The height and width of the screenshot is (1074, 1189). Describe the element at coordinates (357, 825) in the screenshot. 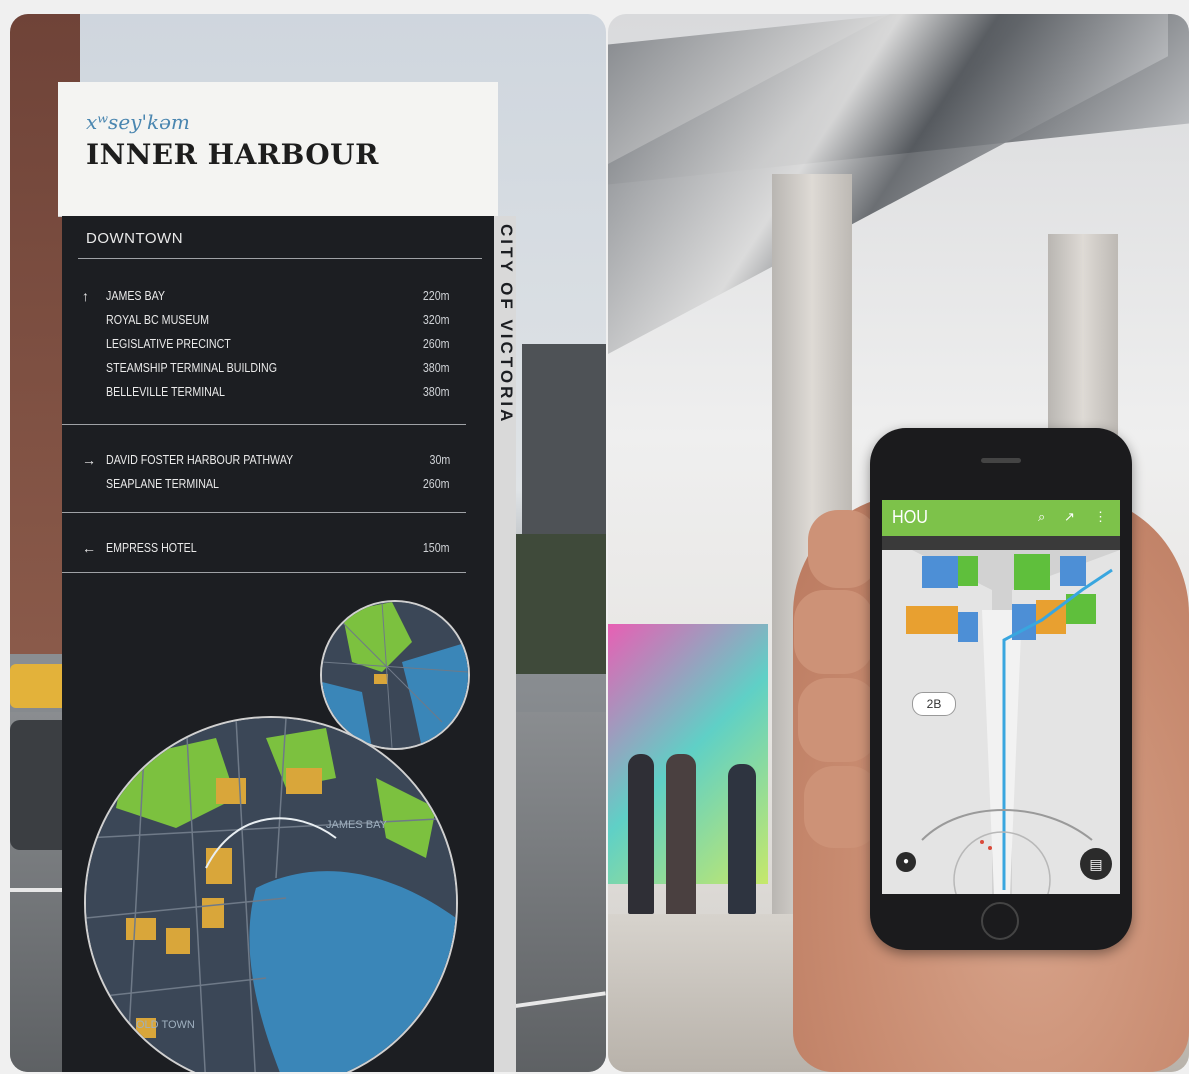

I see `map-label-james-bay: JAMES BAY` at that location.